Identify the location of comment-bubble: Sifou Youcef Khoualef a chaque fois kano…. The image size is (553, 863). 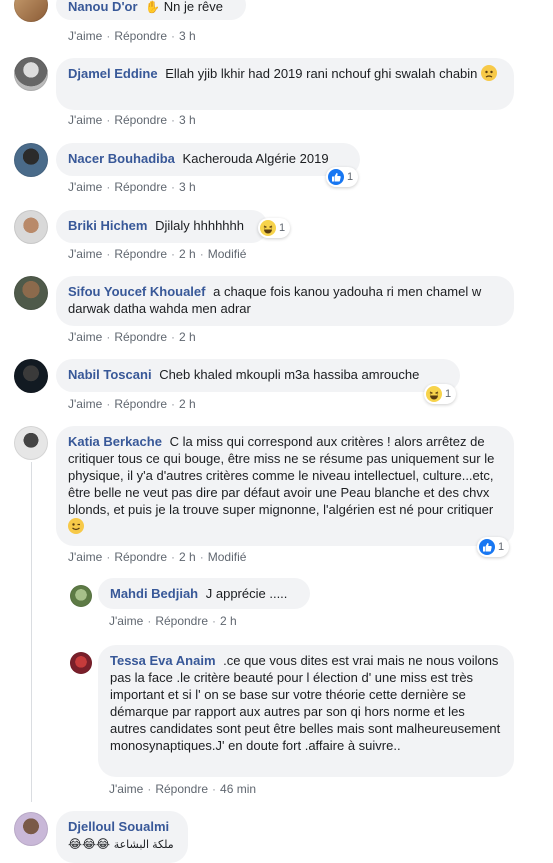
(285, 301).